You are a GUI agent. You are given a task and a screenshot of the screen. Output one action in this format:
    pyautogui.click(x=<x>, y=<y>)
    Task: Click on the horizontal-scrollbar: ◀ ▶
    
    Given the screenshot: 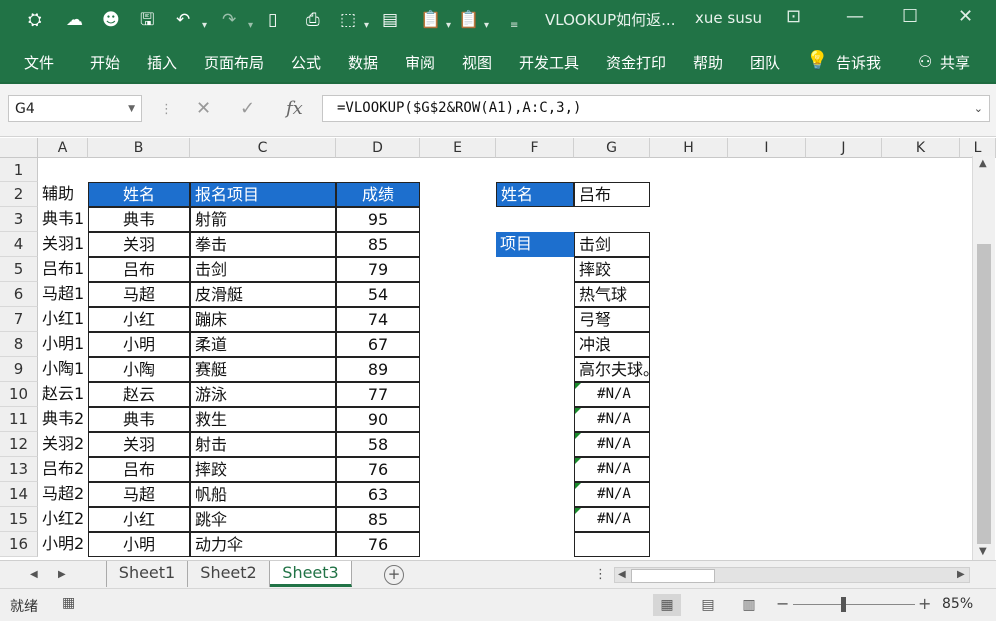 What is the action you would take?
    pyautogui.click(x=792, y=575)
    